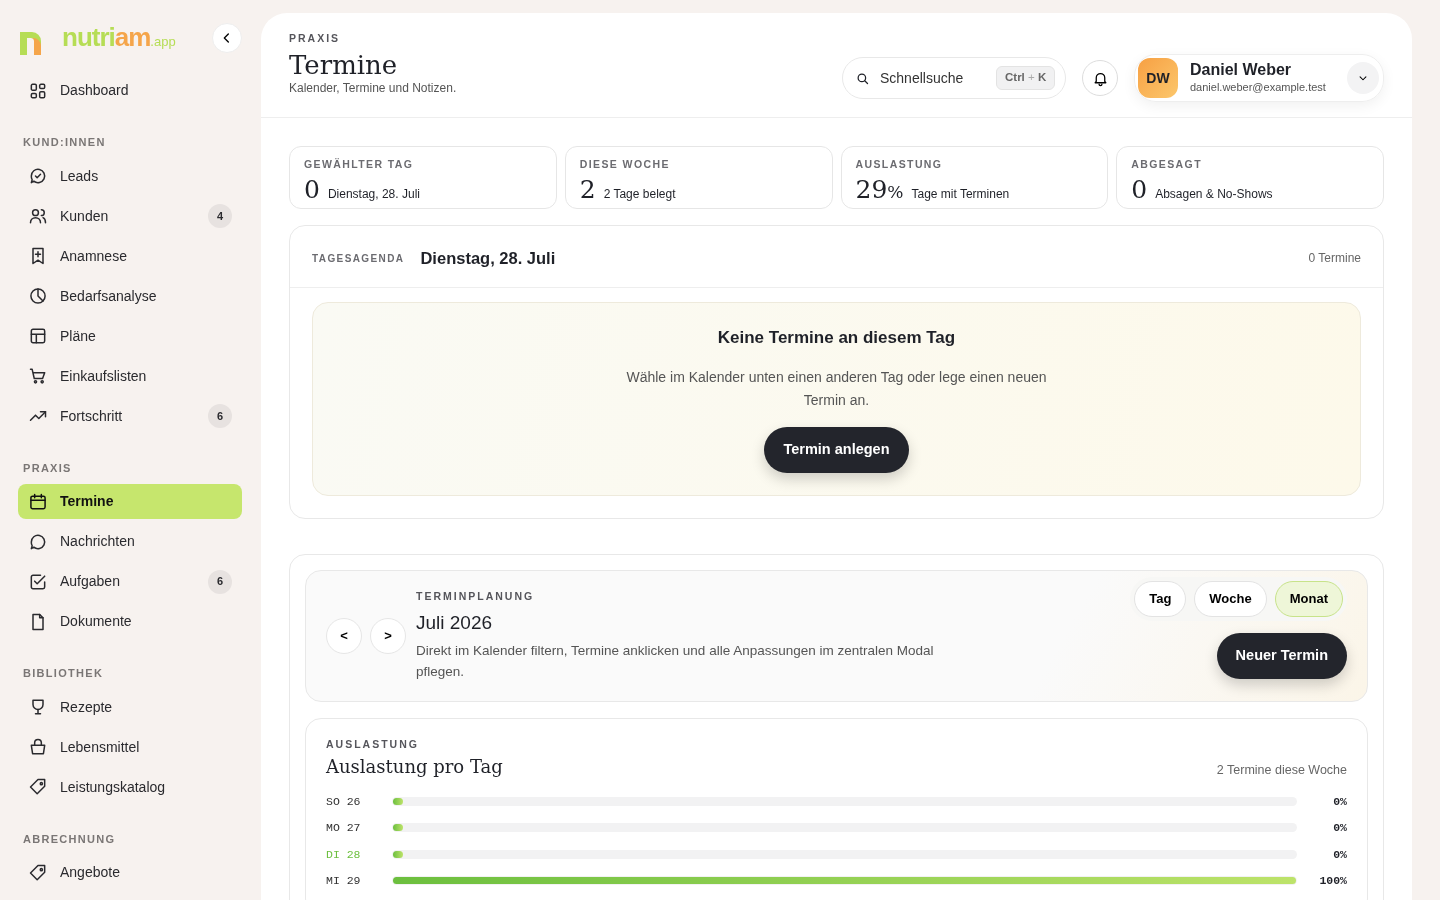 Image resolution: width=1440 pixels, height=900 pixels. I want to click on new-appointment-button: Neuer Termin, so click(1281, 656).